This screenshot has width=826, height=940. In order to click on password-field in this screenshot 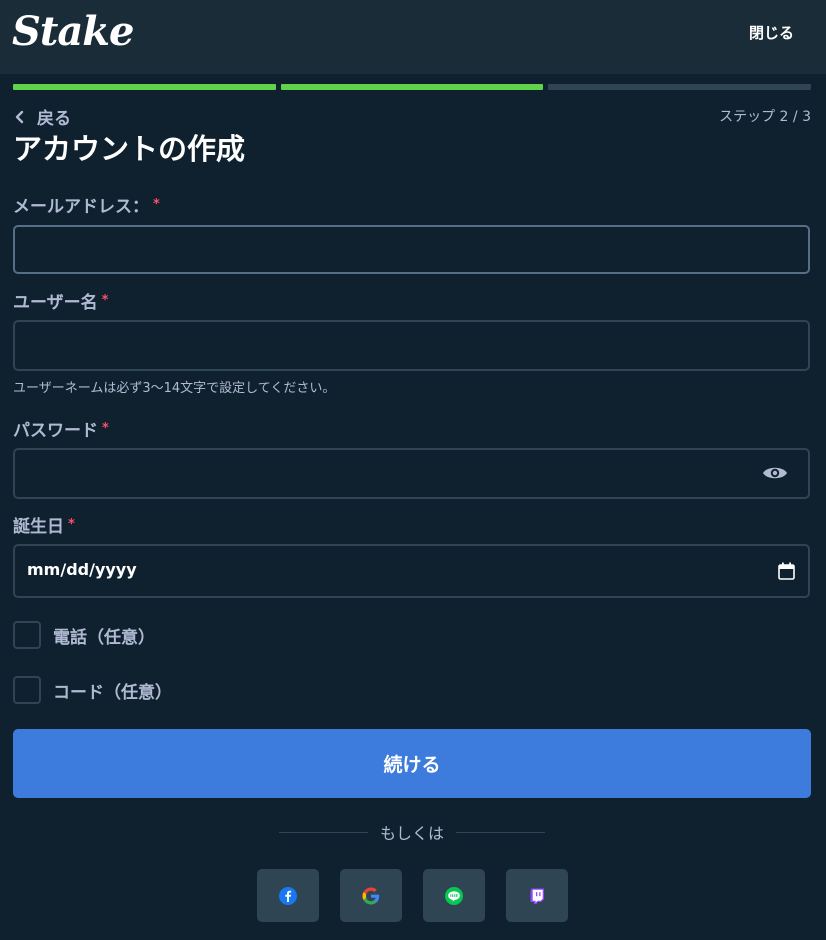, I will do `click(411, 473)`.